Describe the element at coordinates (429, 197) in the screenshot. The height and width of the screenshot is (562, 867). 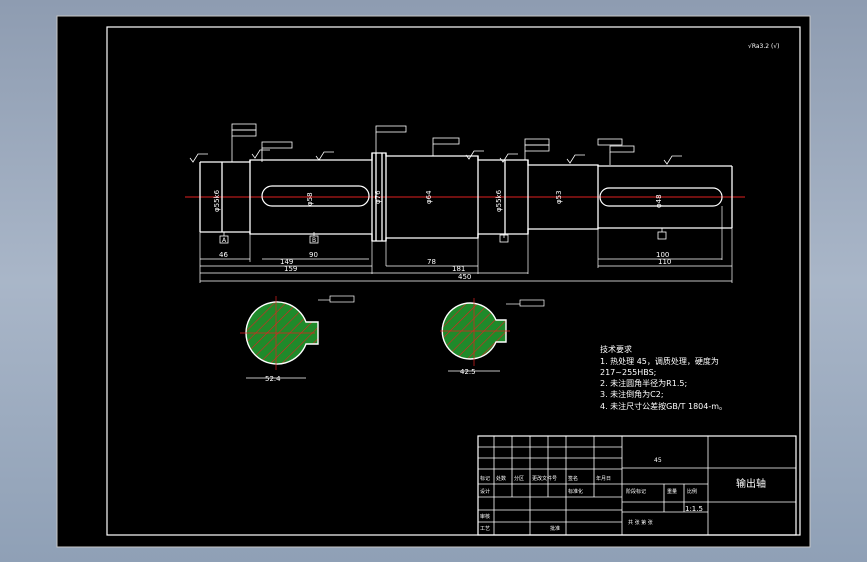
I see `dim-d64: φ64` at that location.